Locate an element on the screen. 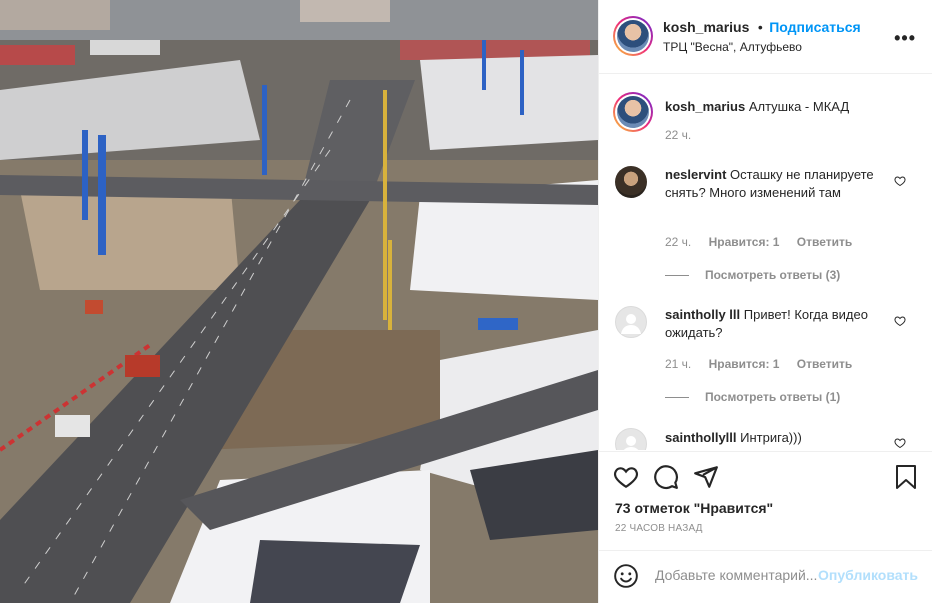  caption-username: kosh_marius is located at coordinates (705, 106).